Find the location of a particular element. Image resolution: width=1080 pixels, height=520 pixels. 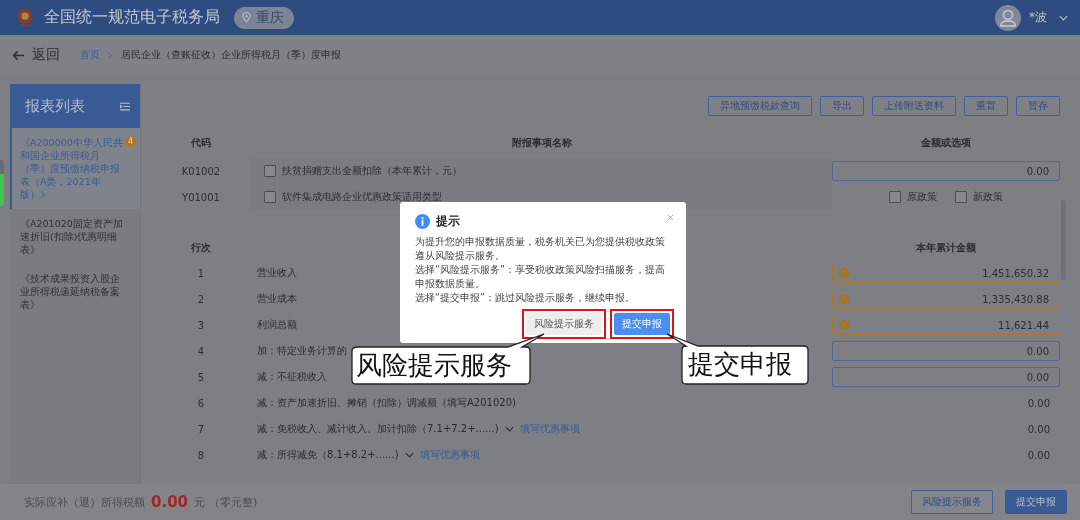

table-cell-text: 3 is located at coordinates (201, 325).